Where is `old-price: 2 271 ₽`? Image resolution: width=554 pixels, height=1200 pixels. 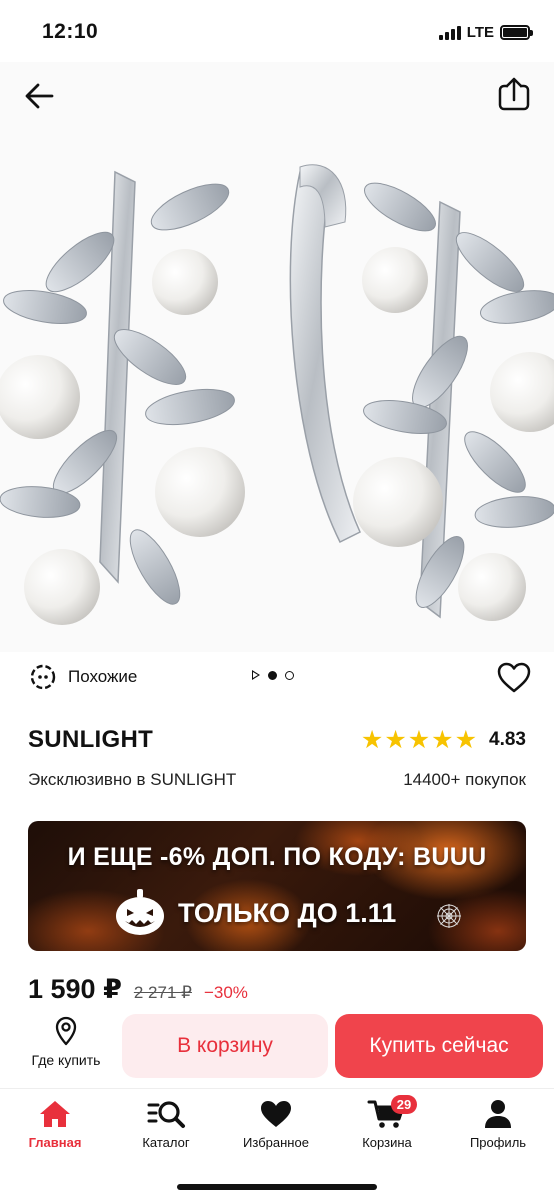
old-price: 2 271 ₽ is located at coordinates (162, 992).